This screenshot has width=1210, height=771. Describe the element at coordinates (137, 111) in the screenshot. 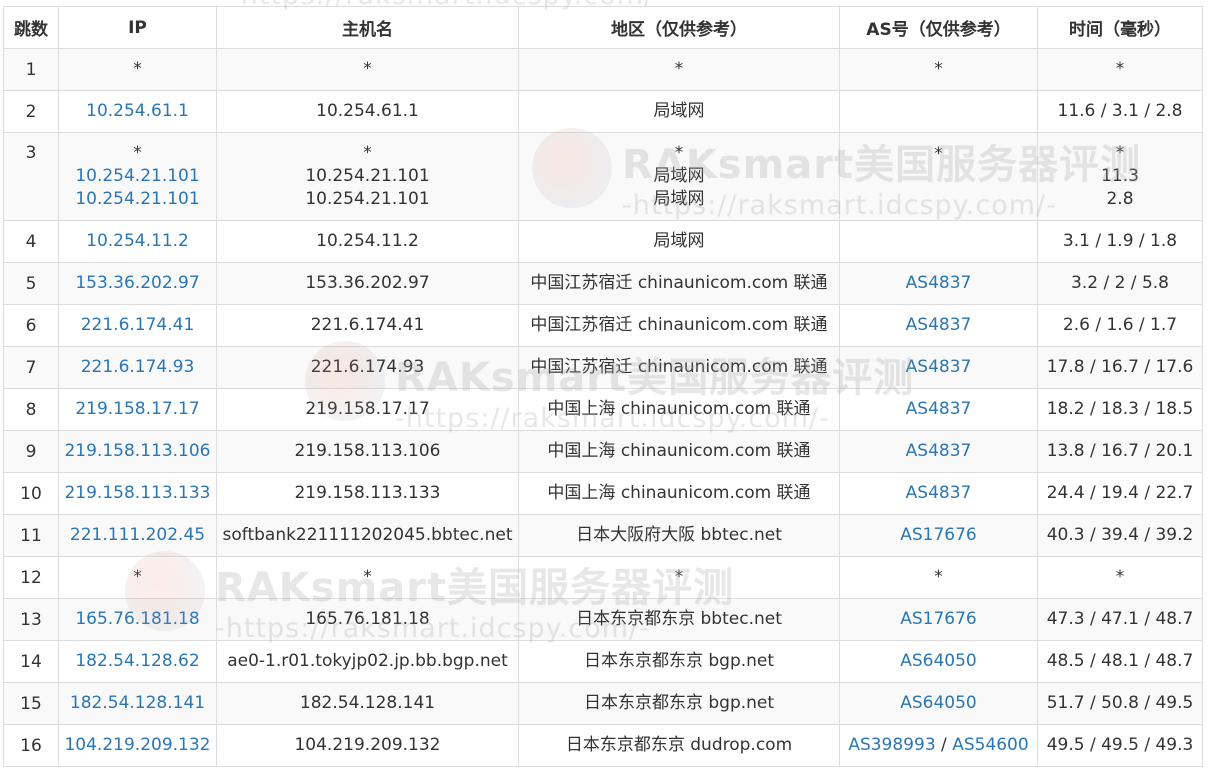

I see `ip-cell-value: 10.254.61.1` at that location.